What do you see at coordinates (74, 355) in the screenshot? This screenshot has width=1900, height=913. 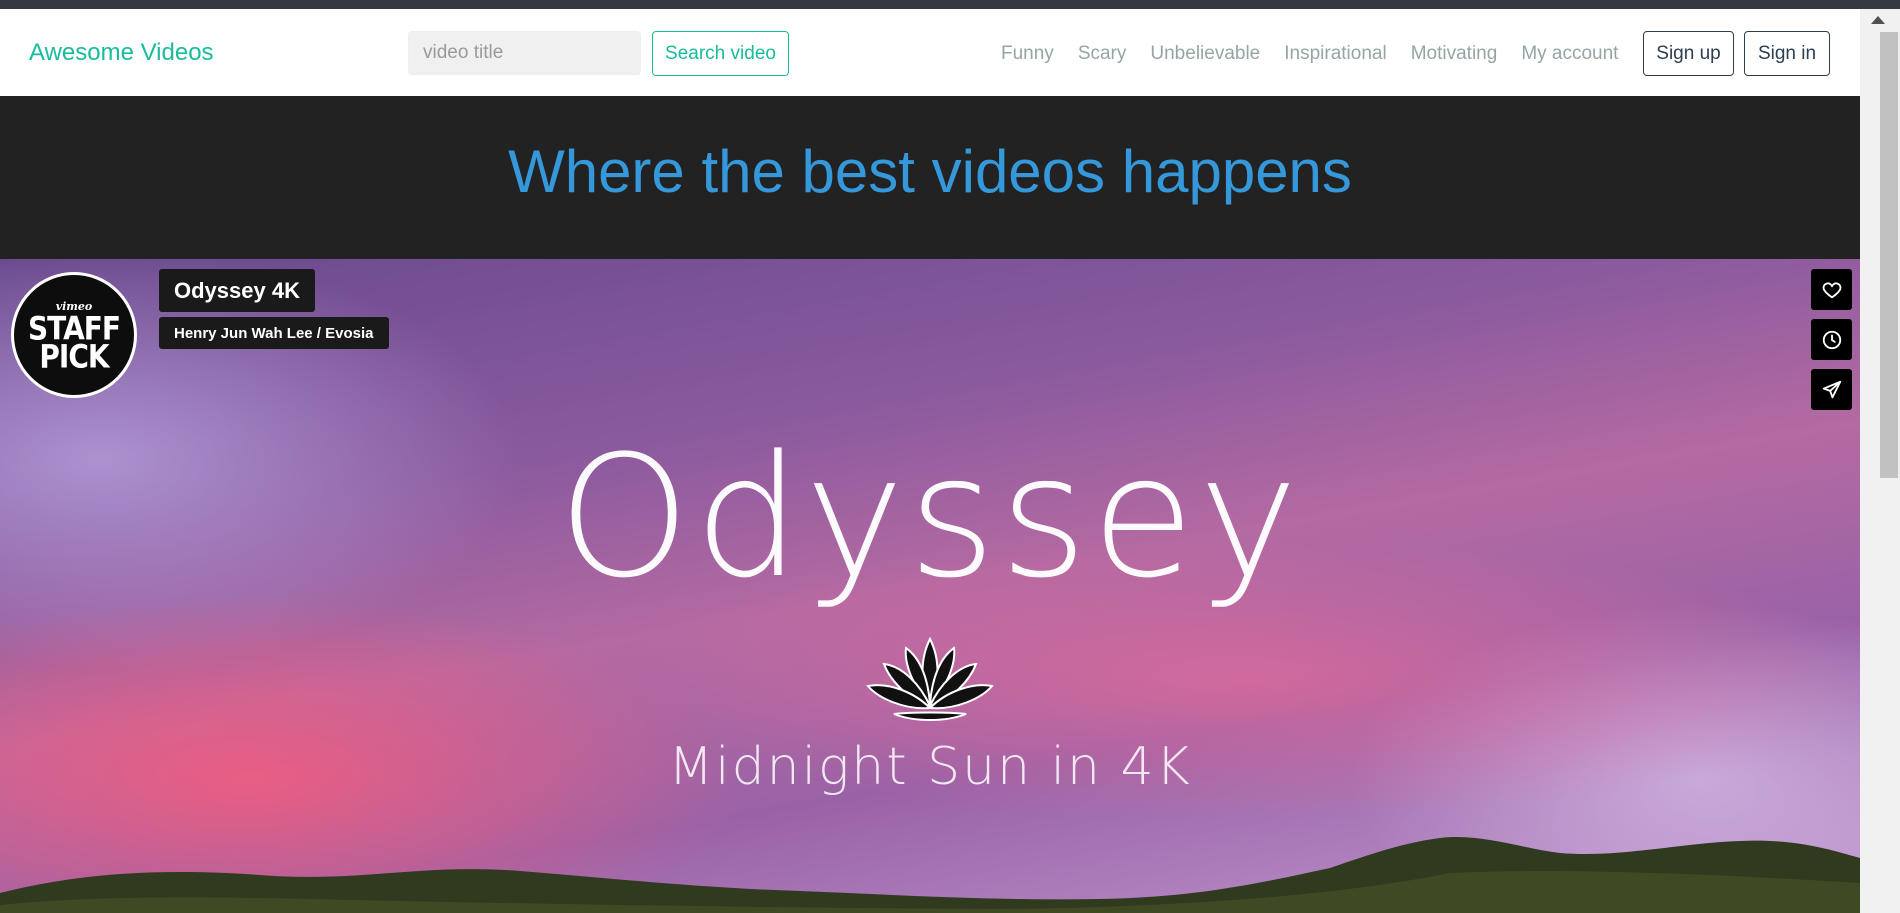 I see `pick-label: PICK` at bounding box center [74, 355].